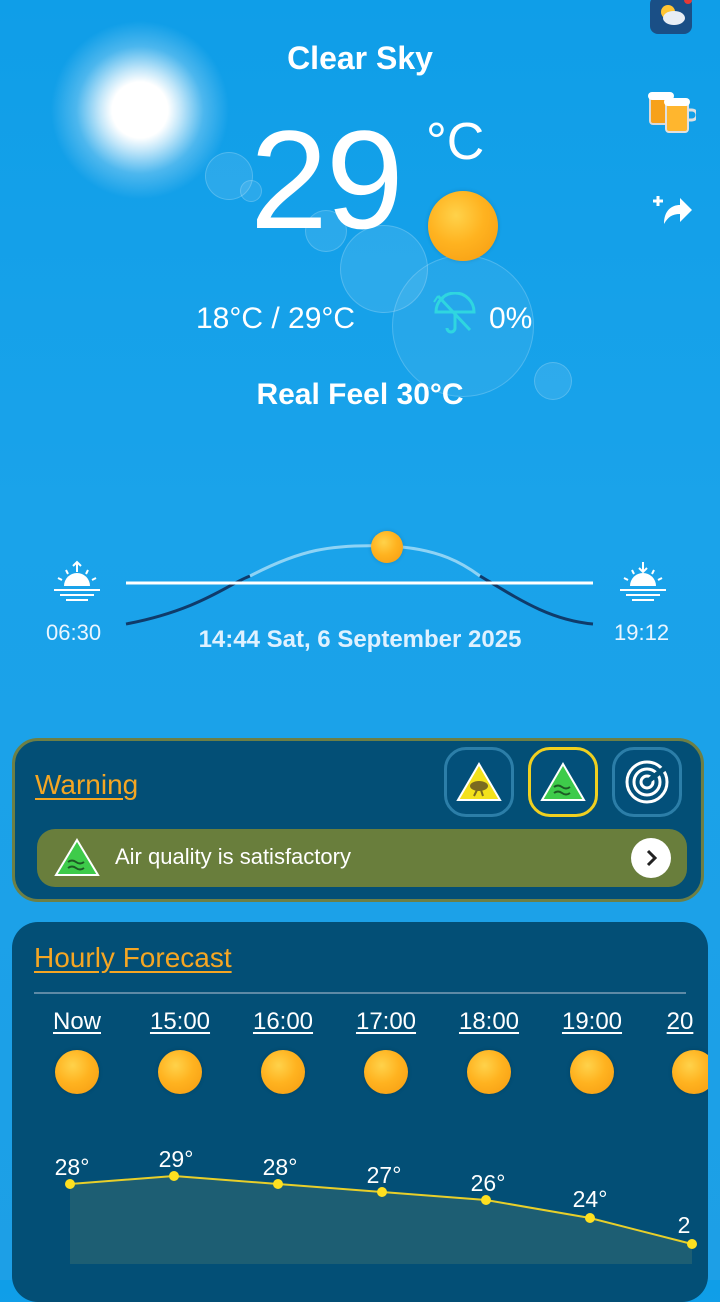 Image resolution: width=720 pixels, height=1302 pixels. What do you see at coordinates (77, 580) in the screenshot?
I see `sunrise-icon` at bounding box center [77, 580].